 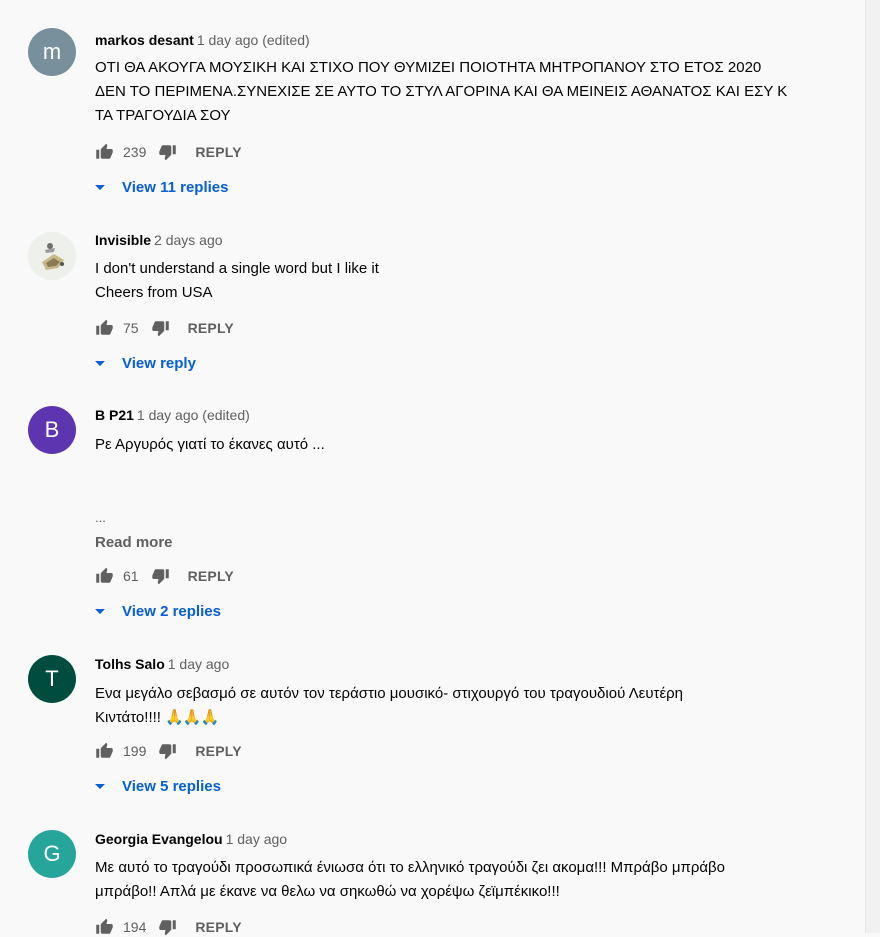 I want to click on comment-line-text: Κιντάτο!!!!, so click(x=130, y=717).